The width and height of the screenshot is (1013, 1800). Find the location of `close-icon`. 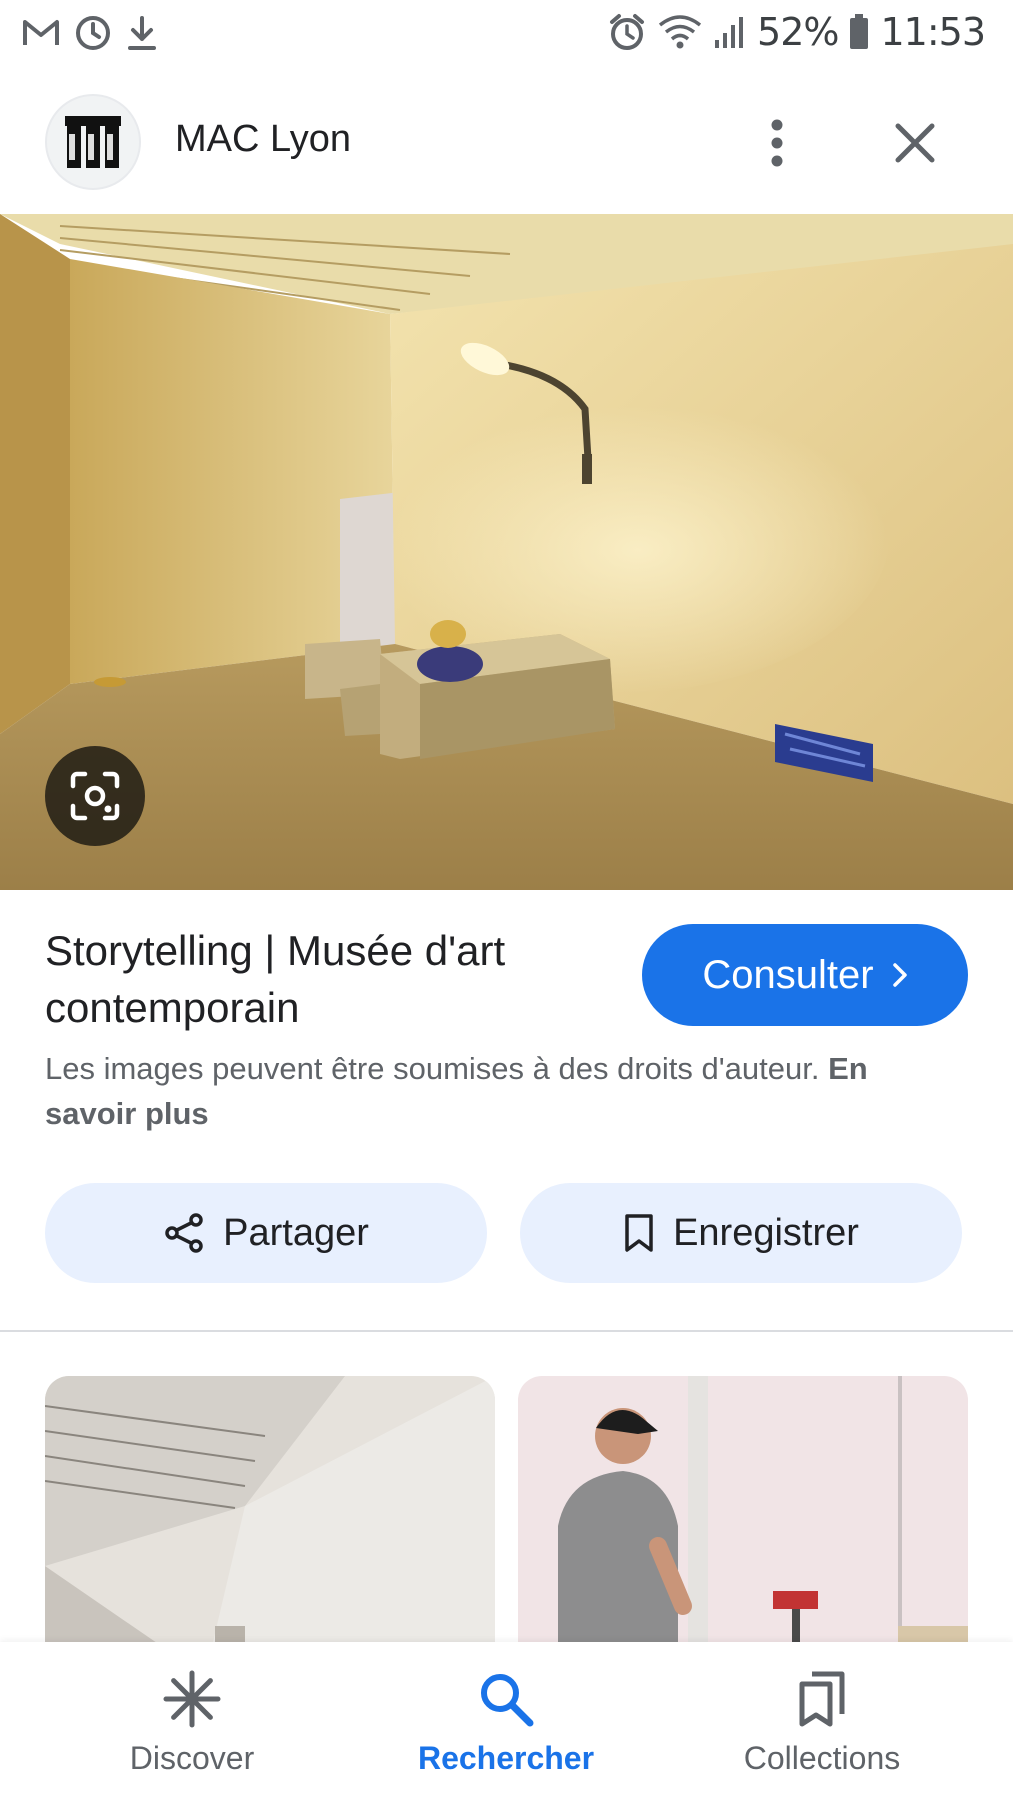

close-icon is located at coordinates (915, 143).